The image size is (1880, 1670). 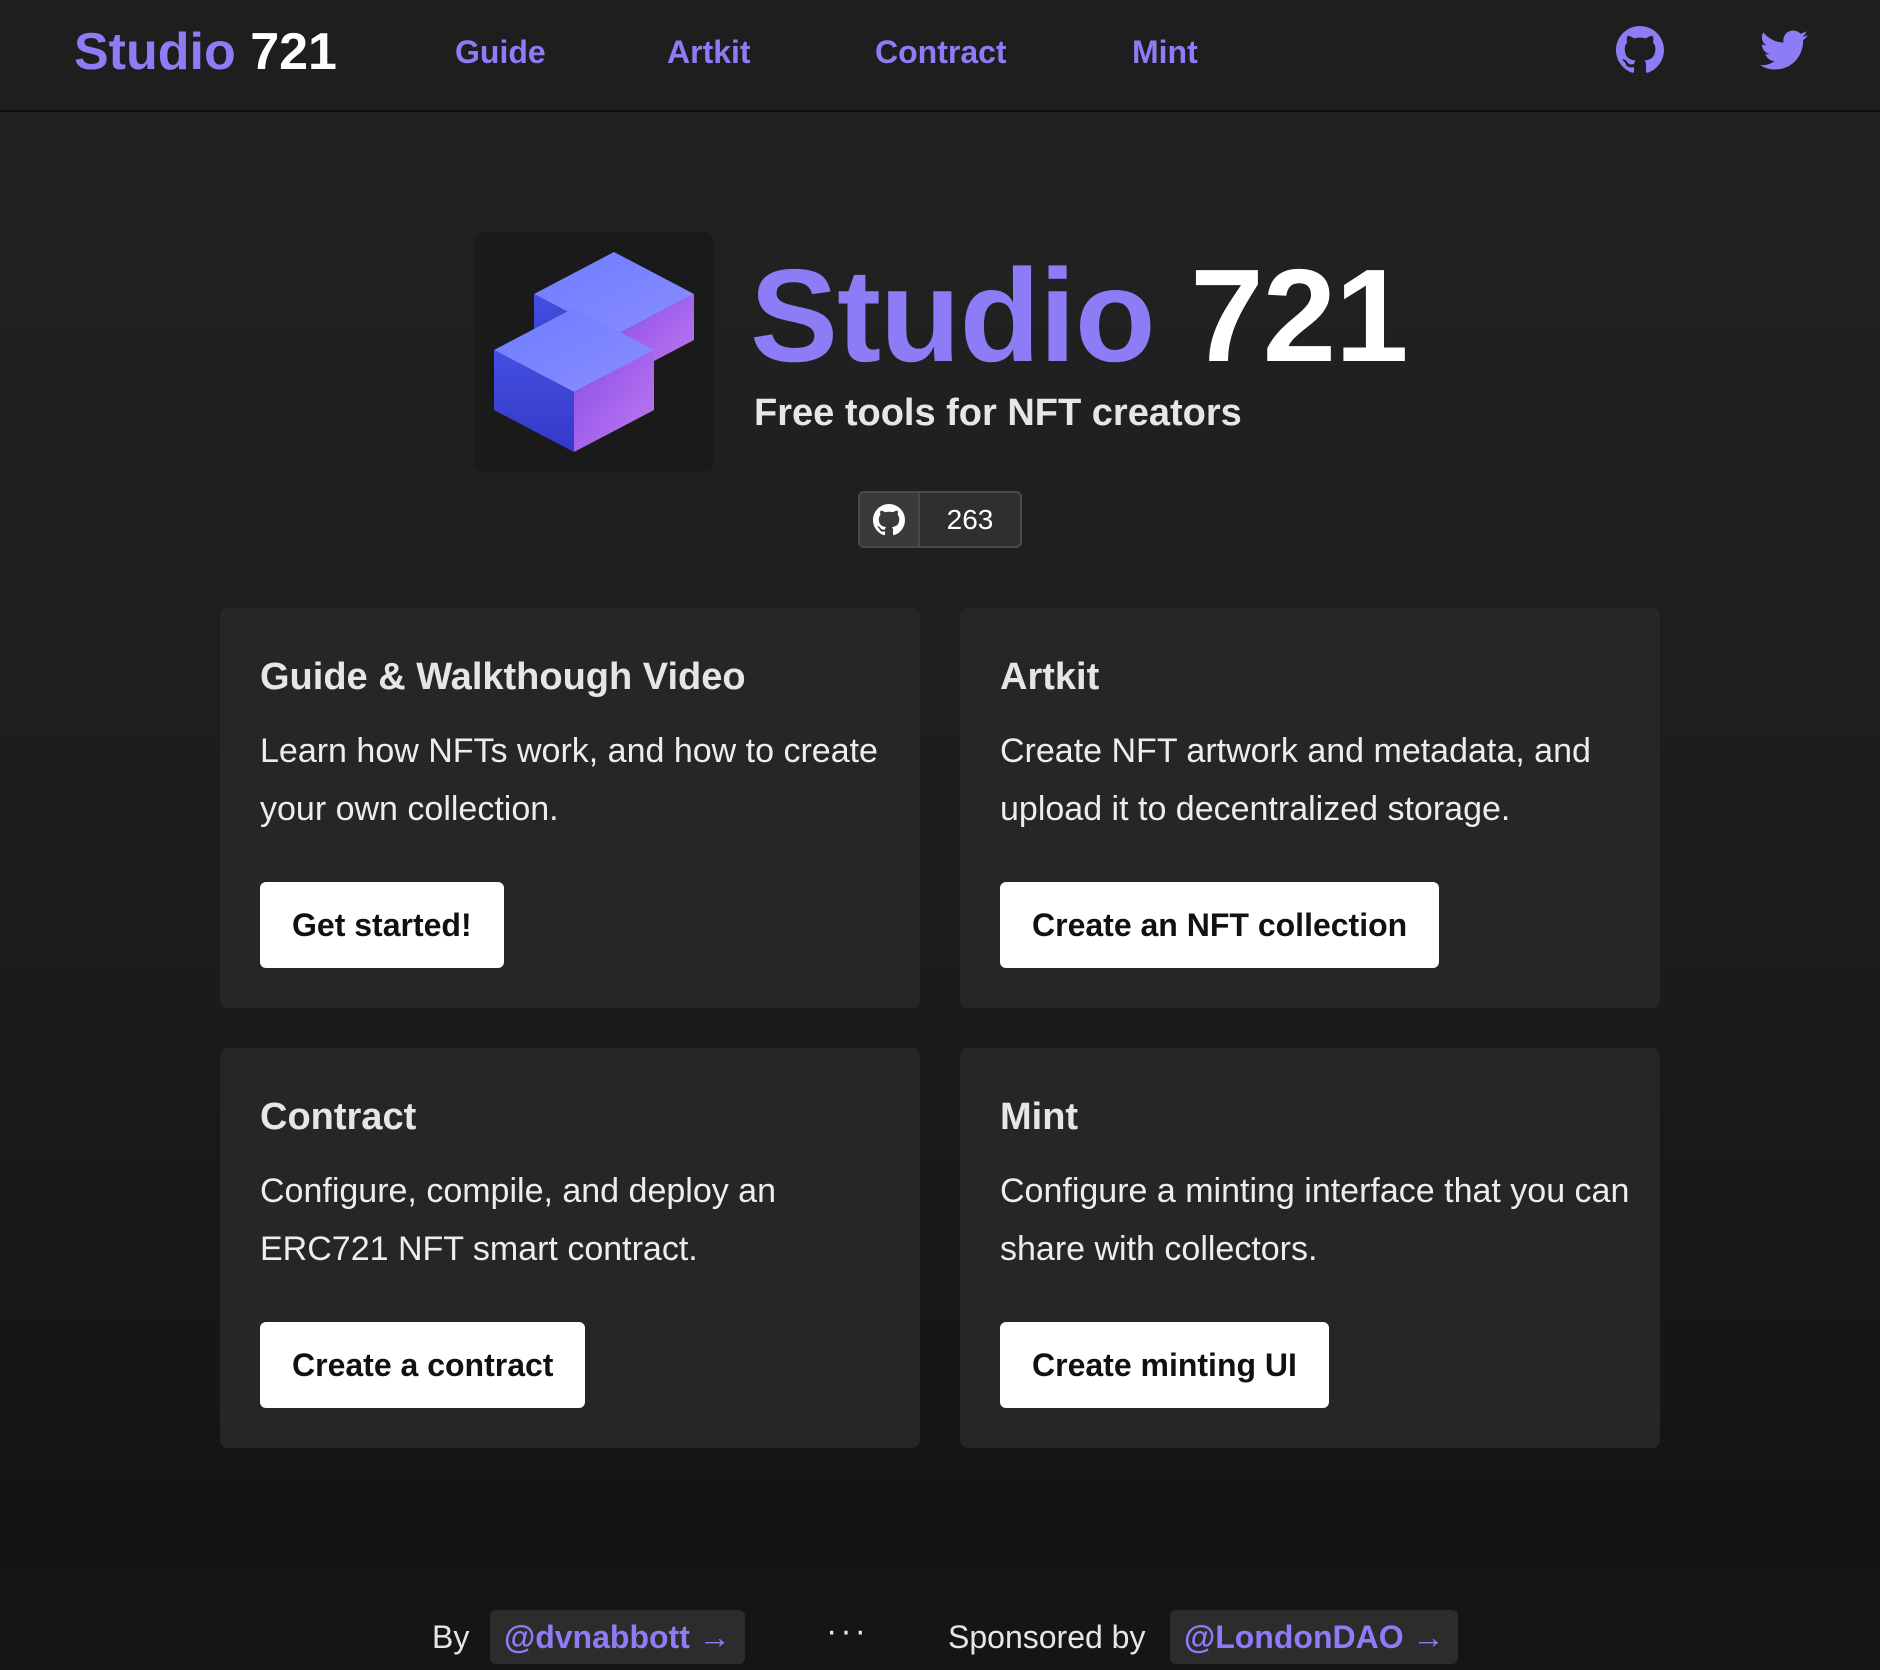 What do you see at coordinates (1165, 52) in the screenshot?
I see `nav-link-mint: Mint` at bounding box center [1165, 52].